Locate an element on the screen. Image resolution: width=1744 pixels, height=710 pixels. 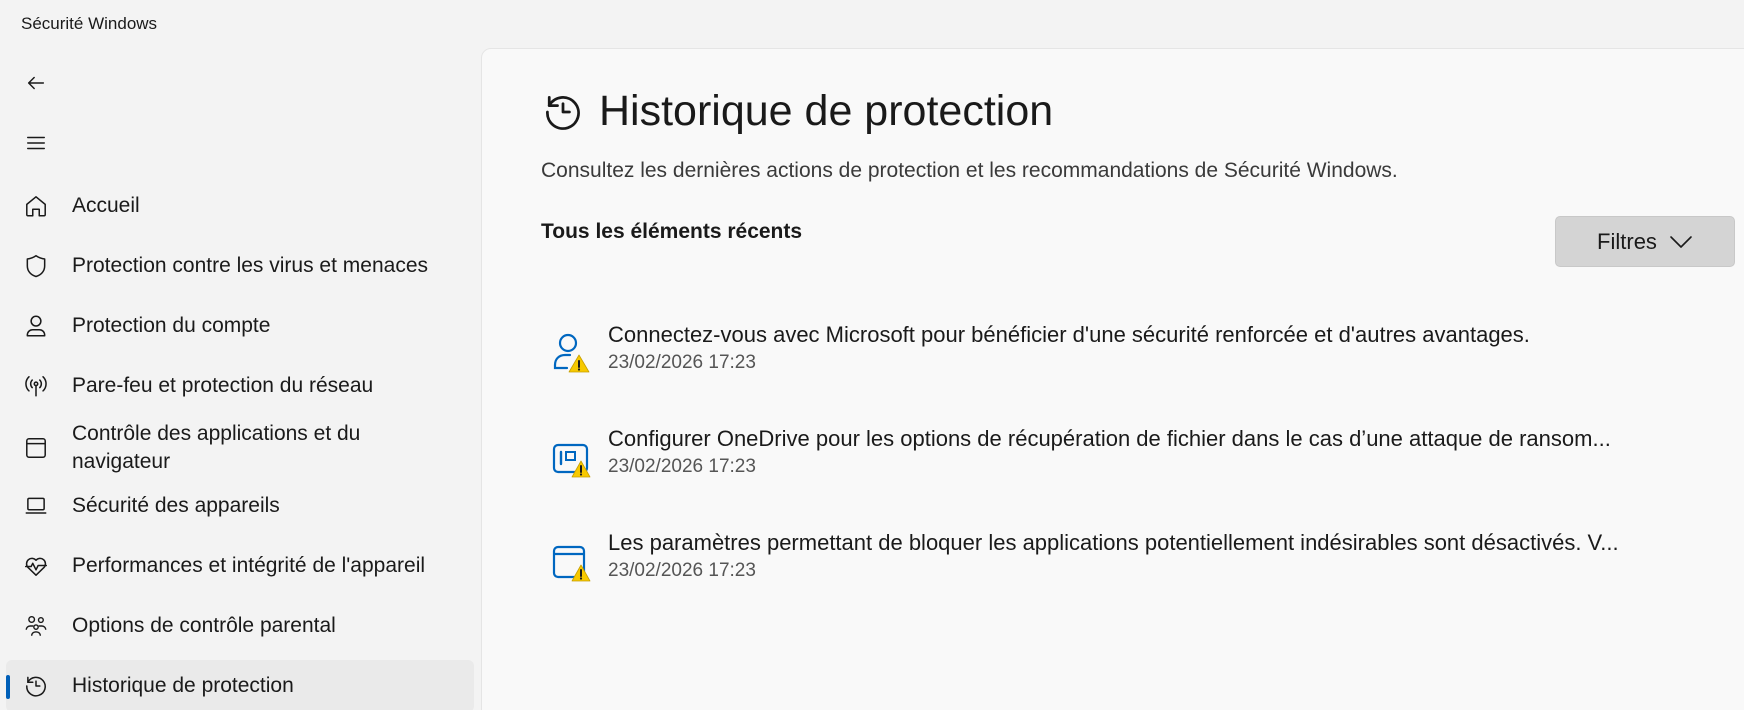
sidebar-item-virus-protection: Protection contre les virus et menaces is located at coordinates (240, 266).